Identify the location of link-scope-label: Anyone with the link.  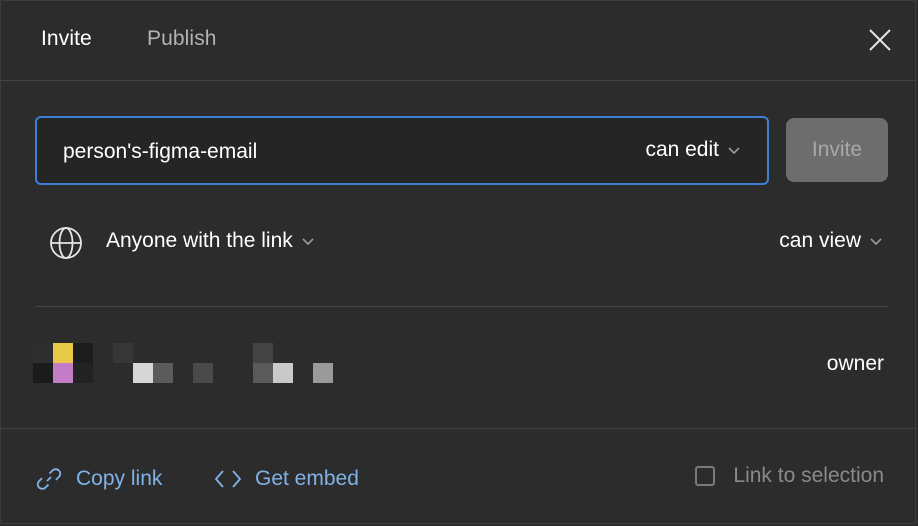
(199, 240).